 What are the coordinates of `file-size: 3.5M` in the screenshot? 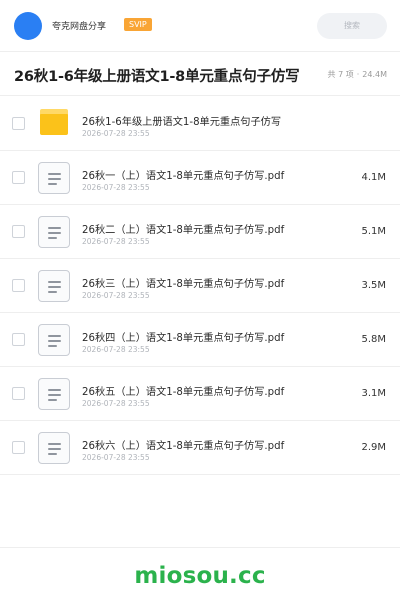 It's located at (373, 285).